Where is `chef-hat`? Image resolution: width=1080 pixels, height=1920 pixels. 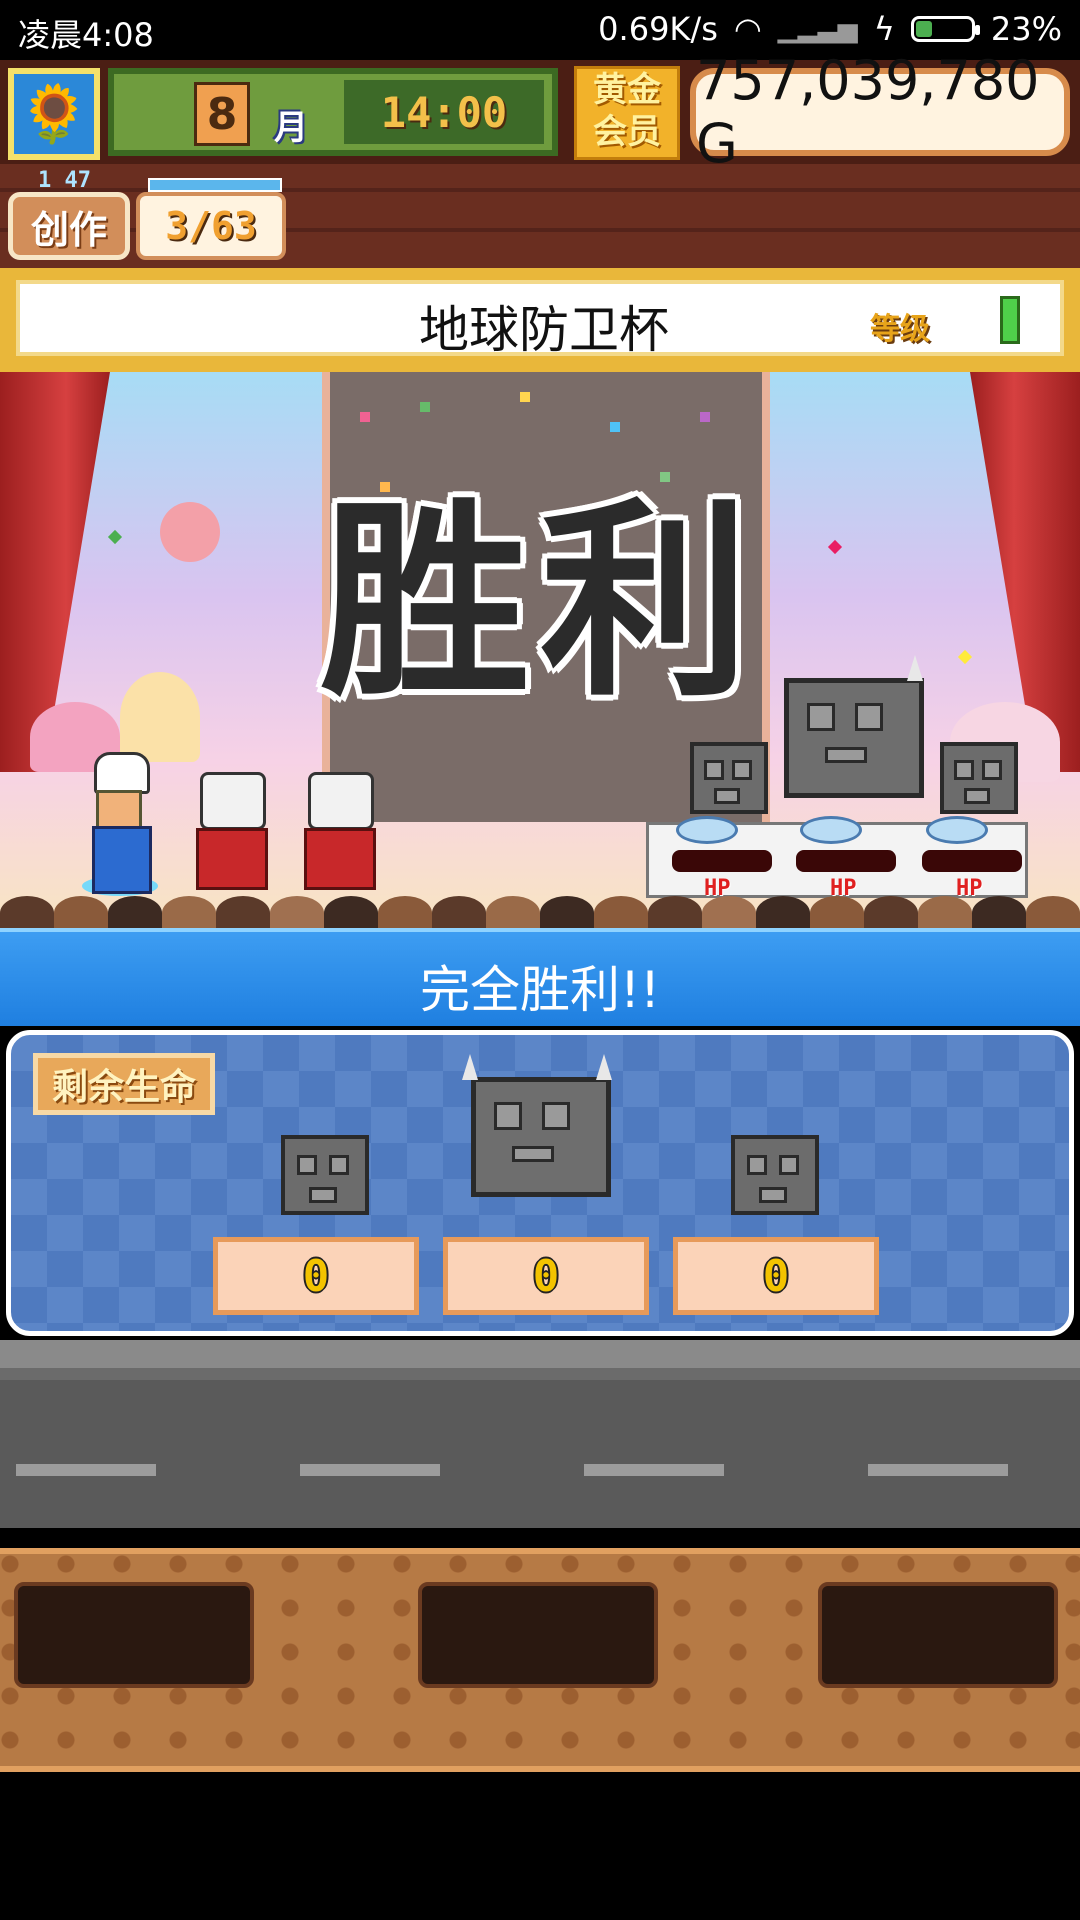 chef-hat is located at coordinates (122, 773).